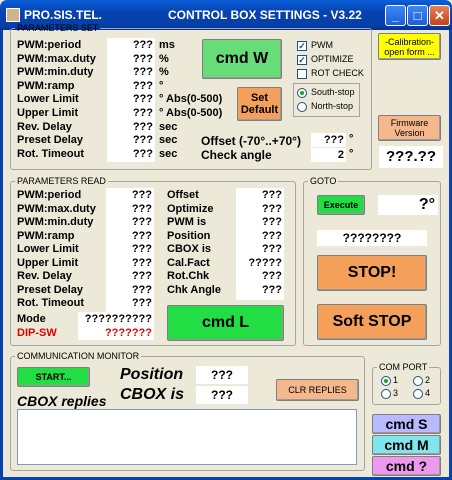  Describe the element at coordinates (323, 181) in the screenshot. I see `goto-legend: GOTO` at that location.